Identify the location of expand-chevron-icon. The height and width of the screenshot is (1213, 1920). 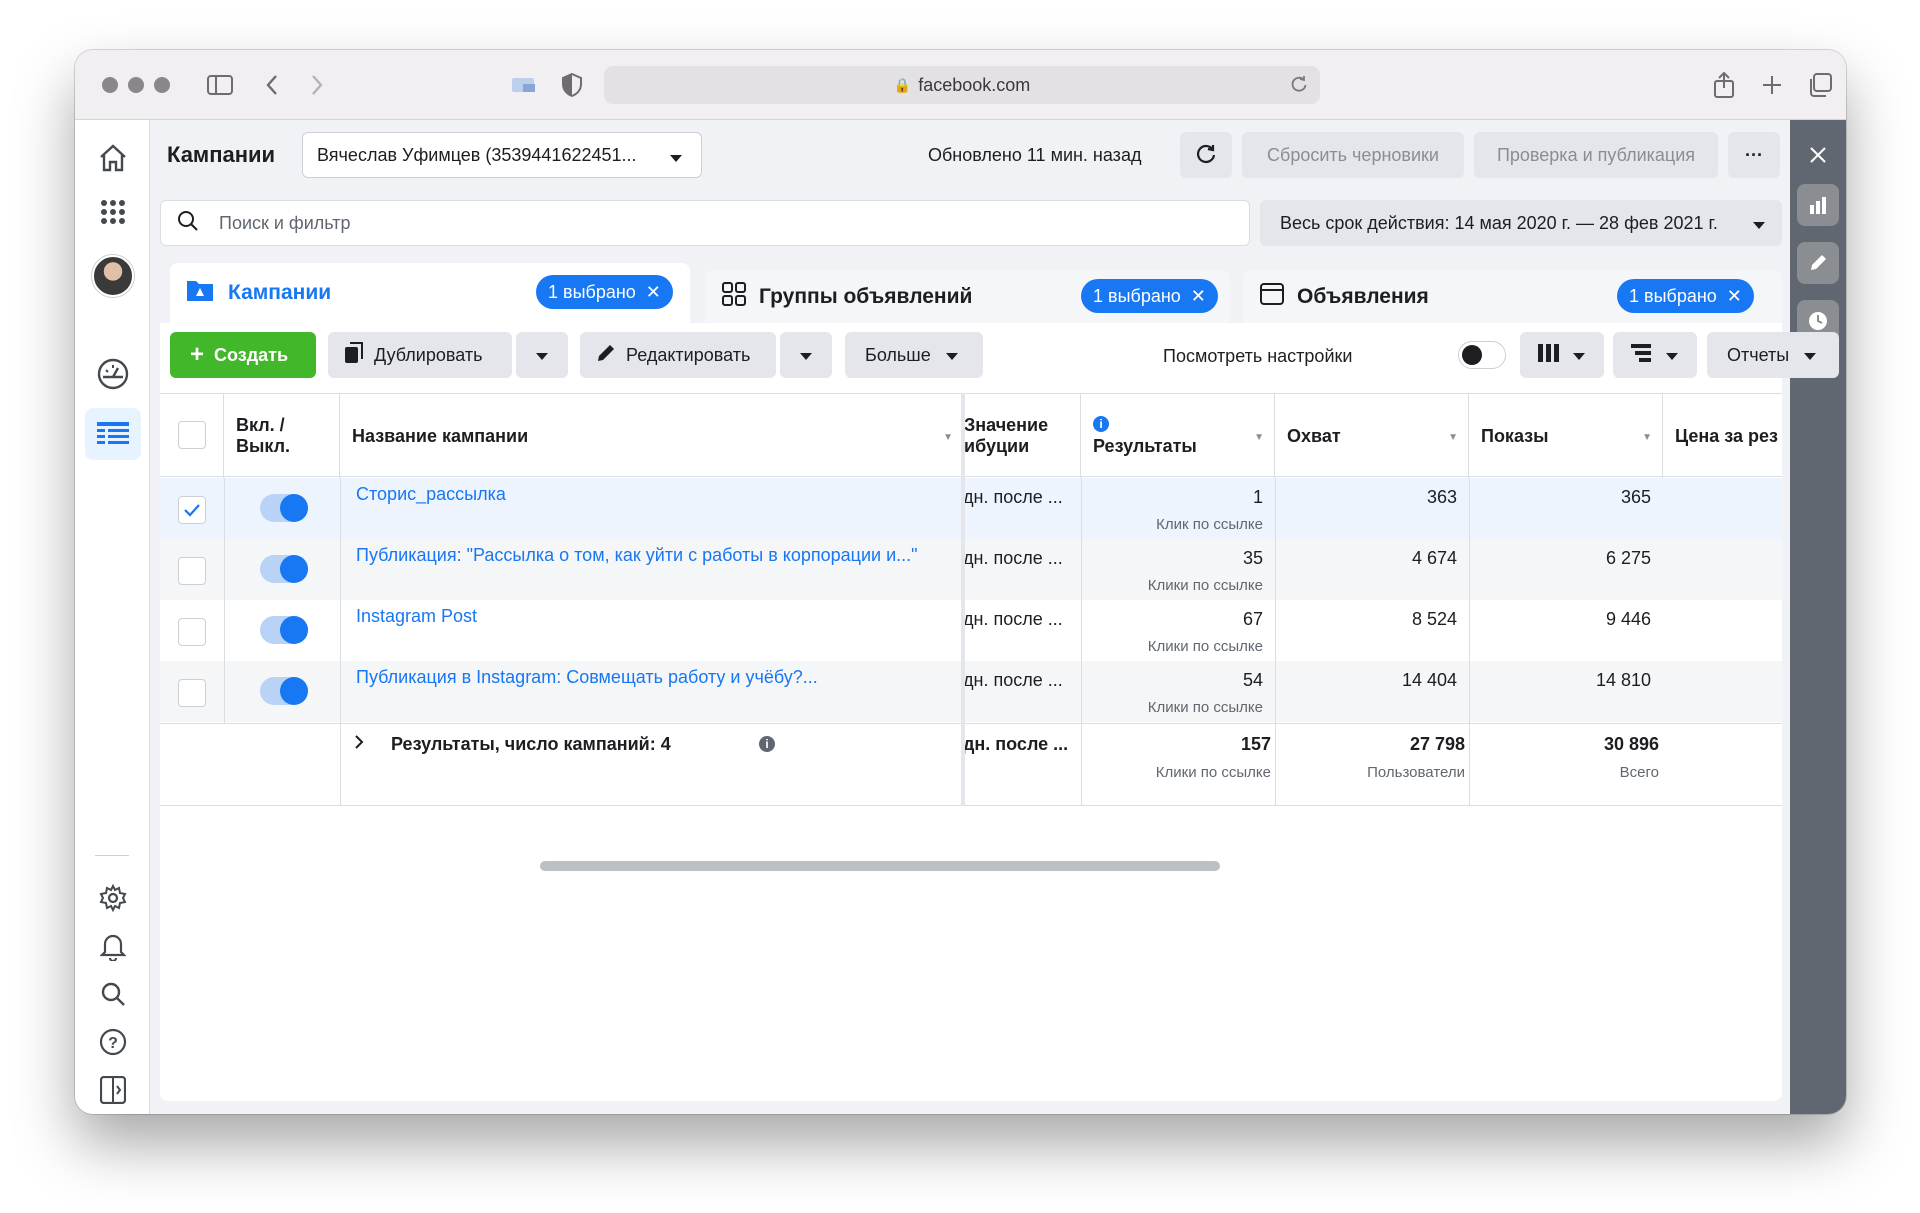
(359, 744).